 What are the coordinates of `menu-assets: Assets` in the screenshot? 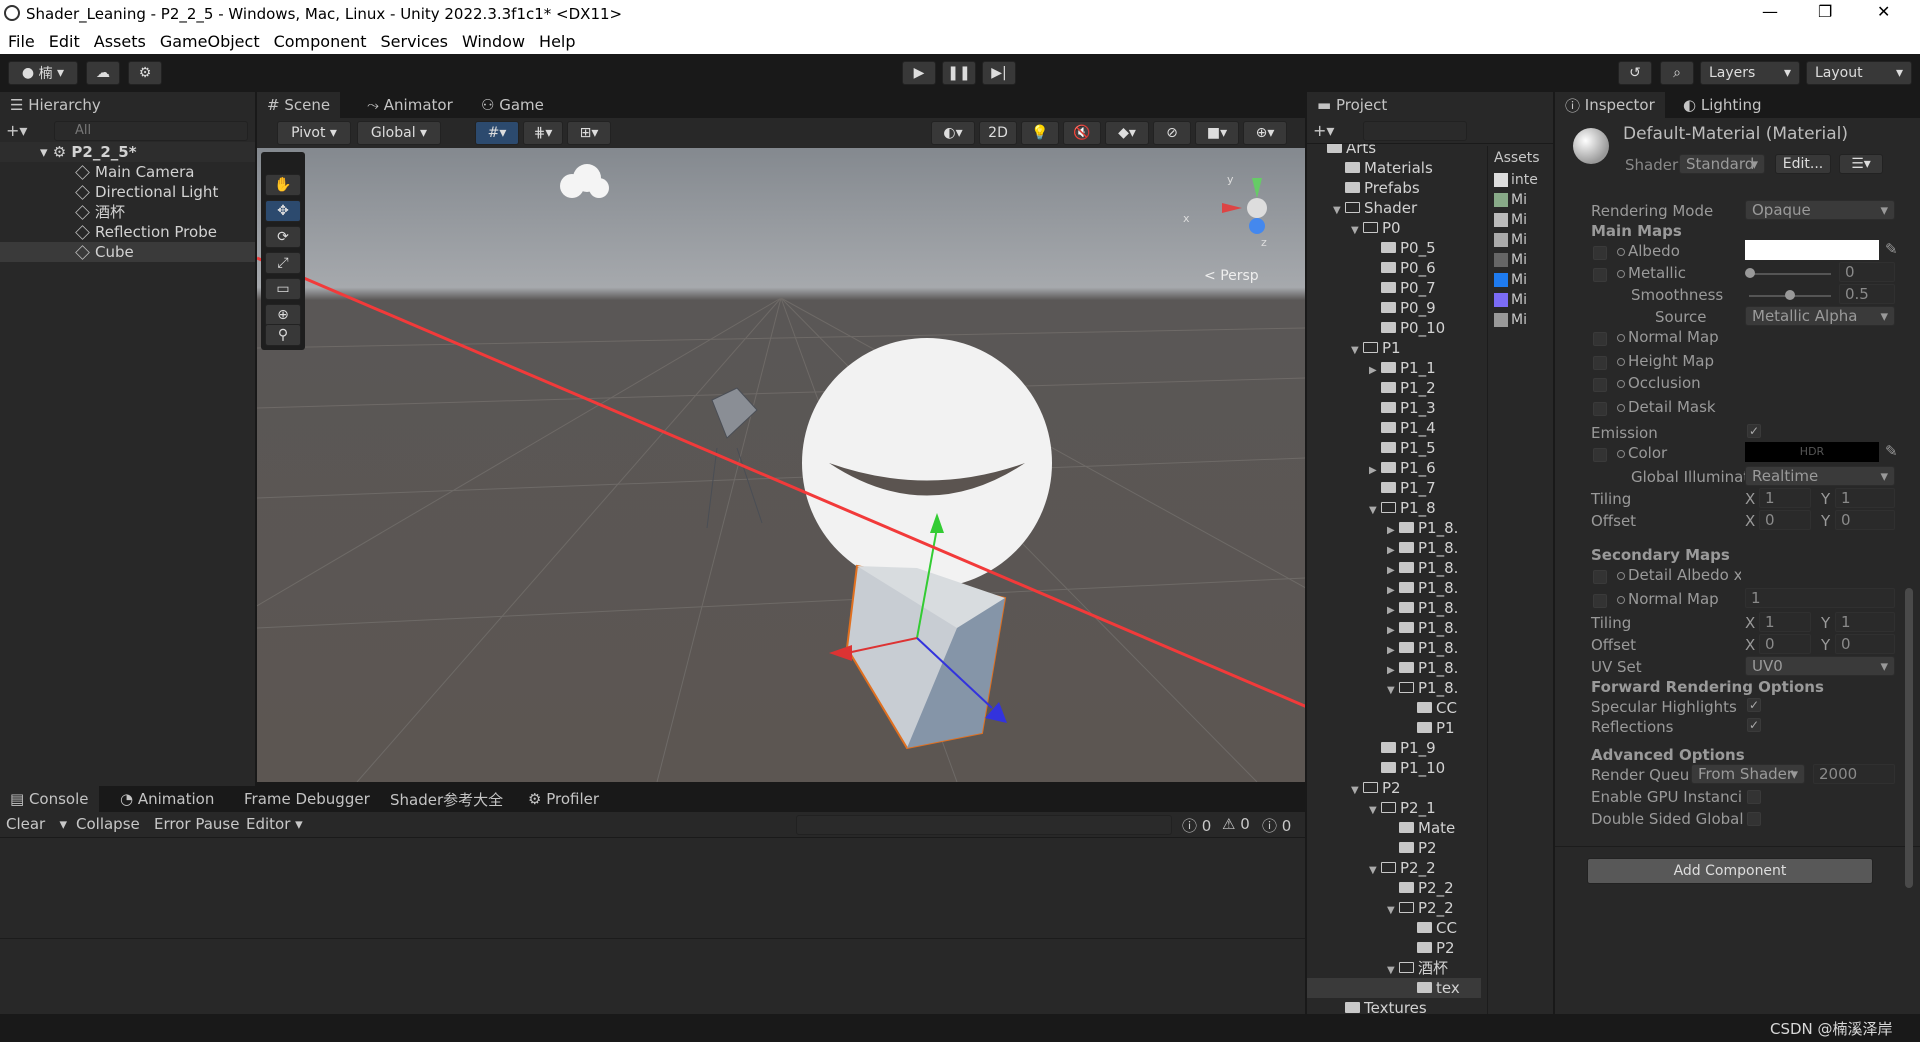 It's located at (120, 41).